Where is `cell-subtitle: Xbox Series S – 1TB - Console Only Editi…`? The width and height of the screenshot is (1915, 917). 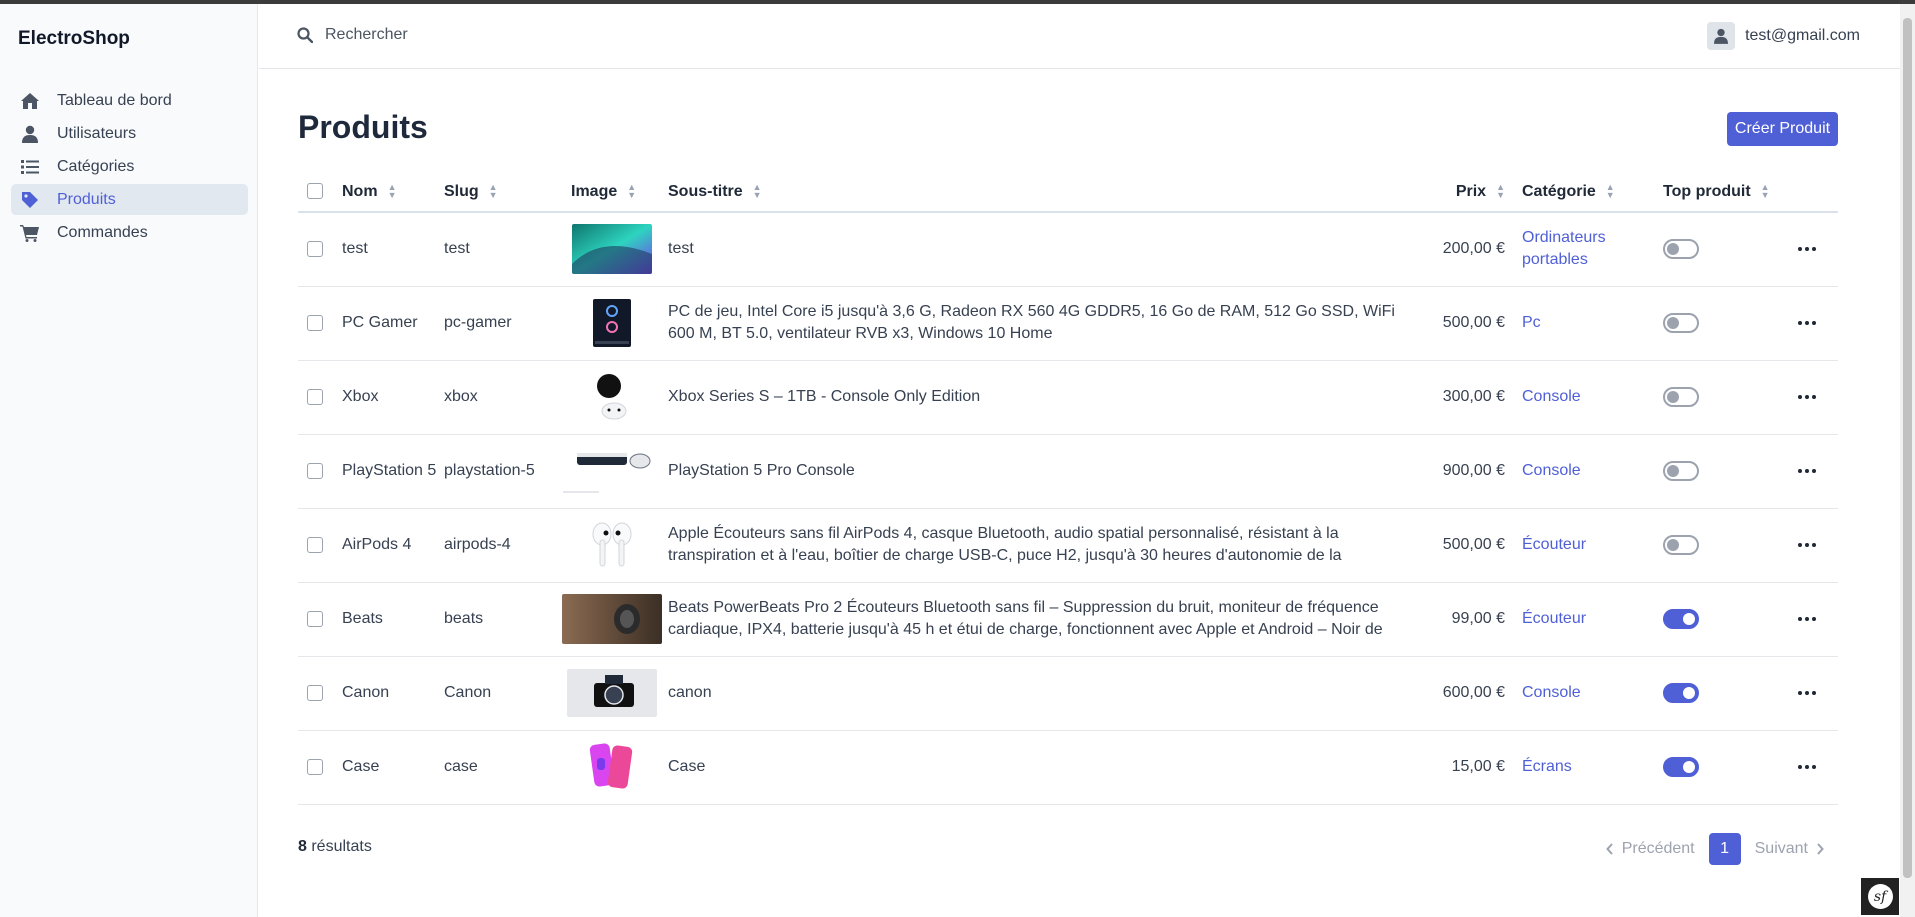 cell-subtitle: Xbox Series S – 1TB - Console Only Editi… is located at coordinates (1053, 397).